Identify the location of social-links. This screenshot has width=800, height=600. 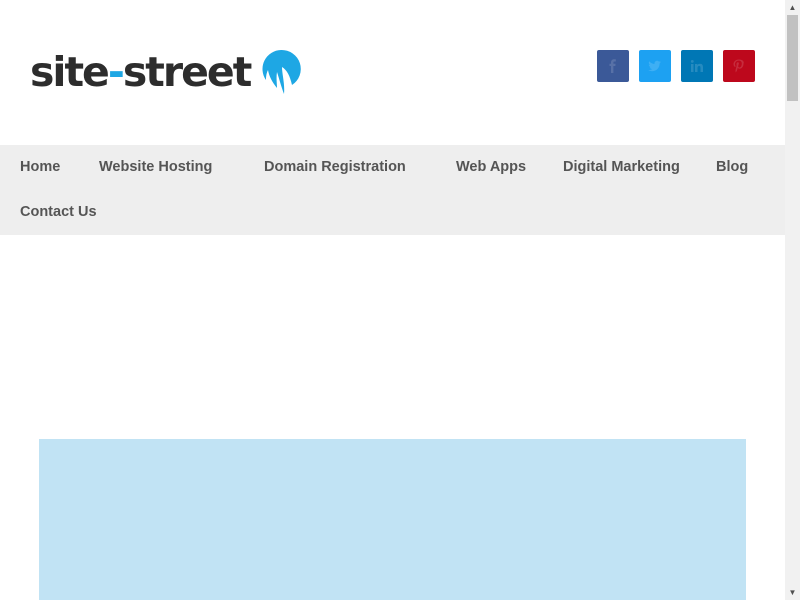
(671, 66).